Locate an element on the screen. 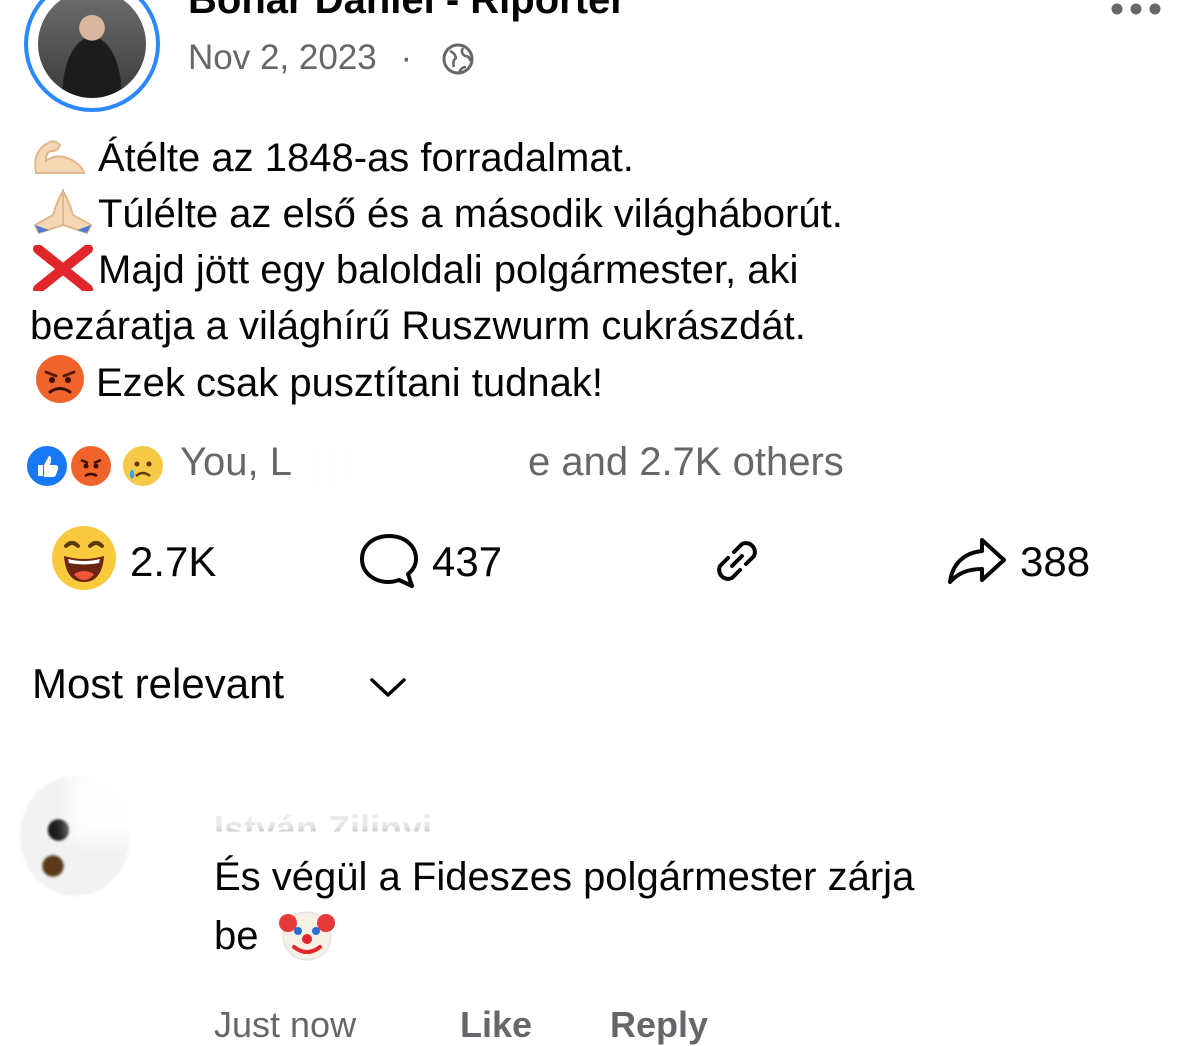 The image size is (1178, 1046). comment-text-line-2: be is located at coordinates (276, 934).